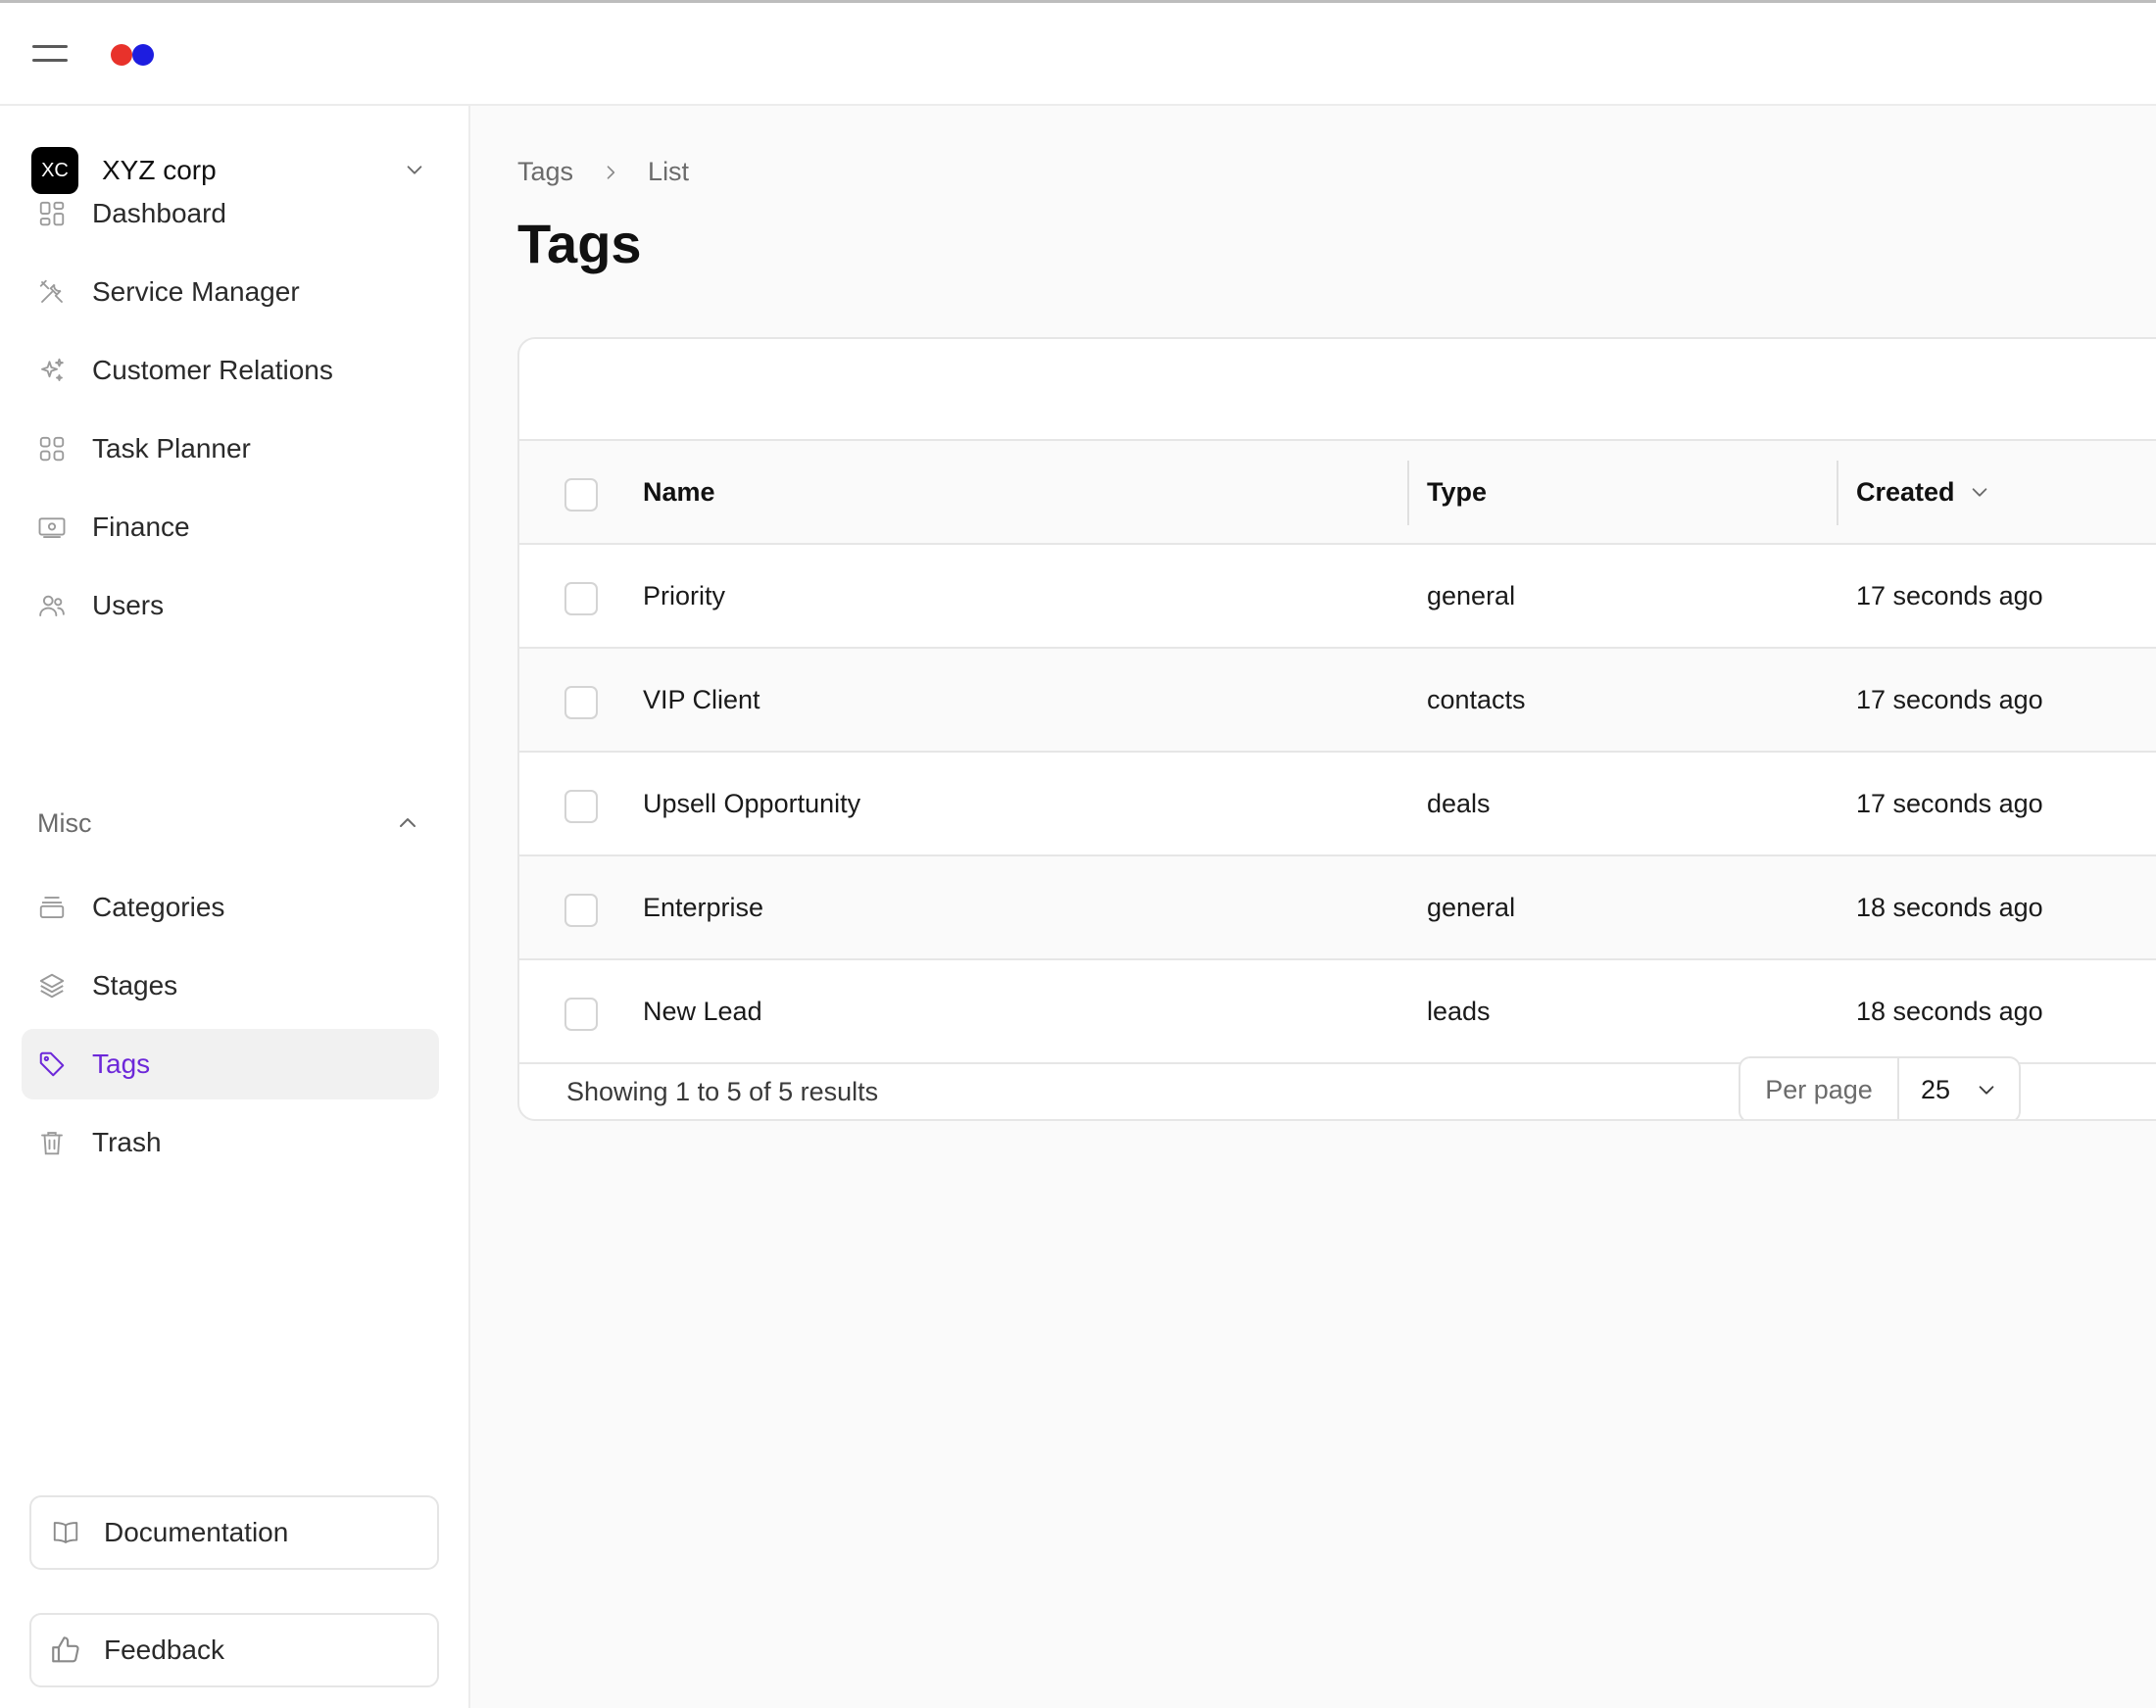  I want to click on sidebar-item-categories: Categories, so click(230, 907).